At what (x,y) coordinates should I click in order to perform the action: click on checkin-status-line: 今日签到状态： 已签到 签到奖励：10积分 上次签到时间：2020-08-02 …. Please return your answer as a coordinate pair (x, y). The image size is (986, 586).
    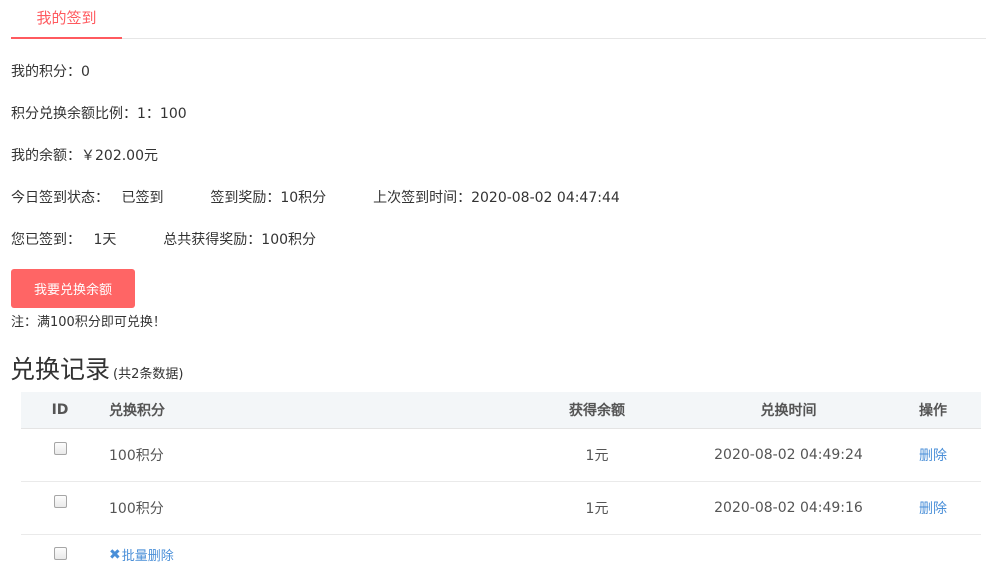
    Looking at the image, I should click on (315, 197).